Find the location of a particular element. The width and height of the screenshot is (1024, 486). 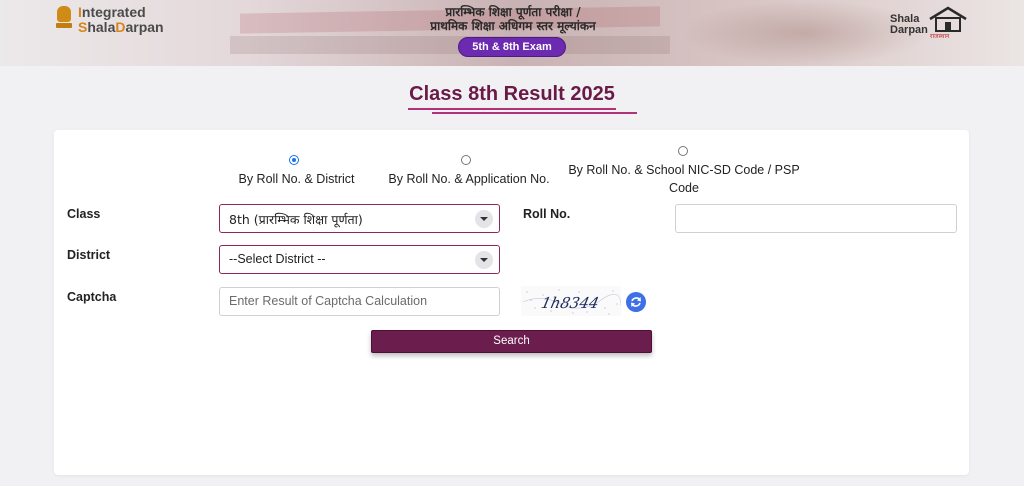

right-logo-tagline: राजस्थान is located at coordinates (940, 36).